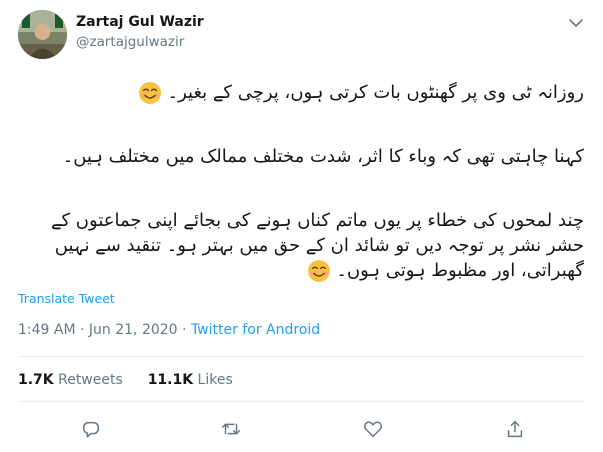 This screenshot has width=603, height=452. What do you see at coordinates (373, 429) in the screenshot?
I see `heart-icon` at bounding box center [373, 429].